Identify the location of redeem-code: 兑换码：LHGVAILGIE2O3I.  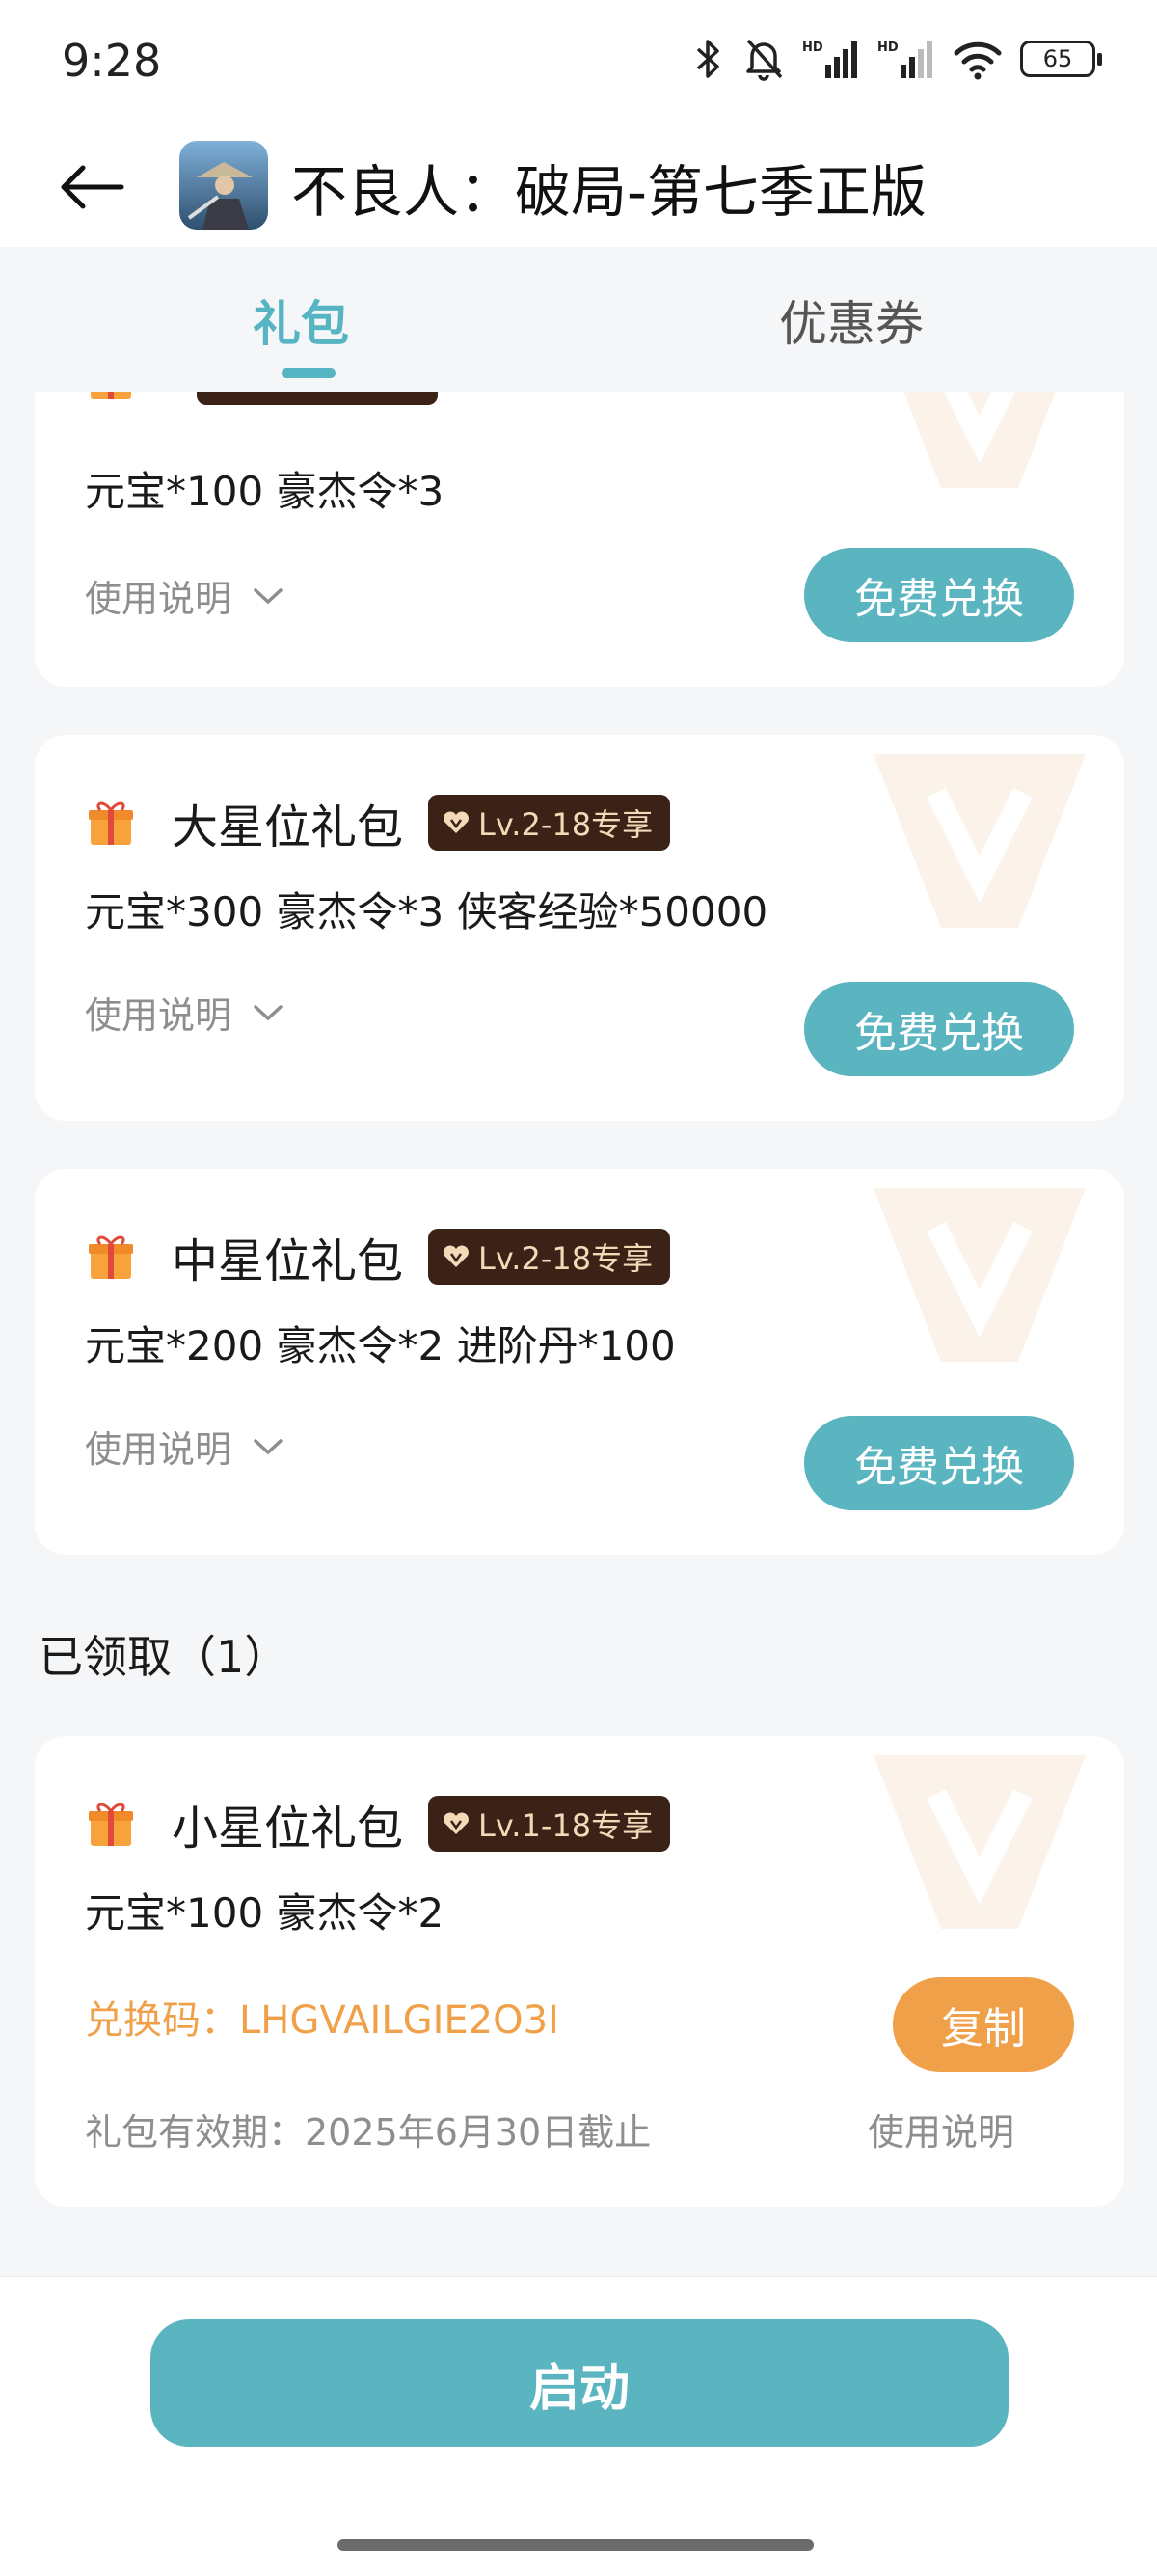
(322, 2020).